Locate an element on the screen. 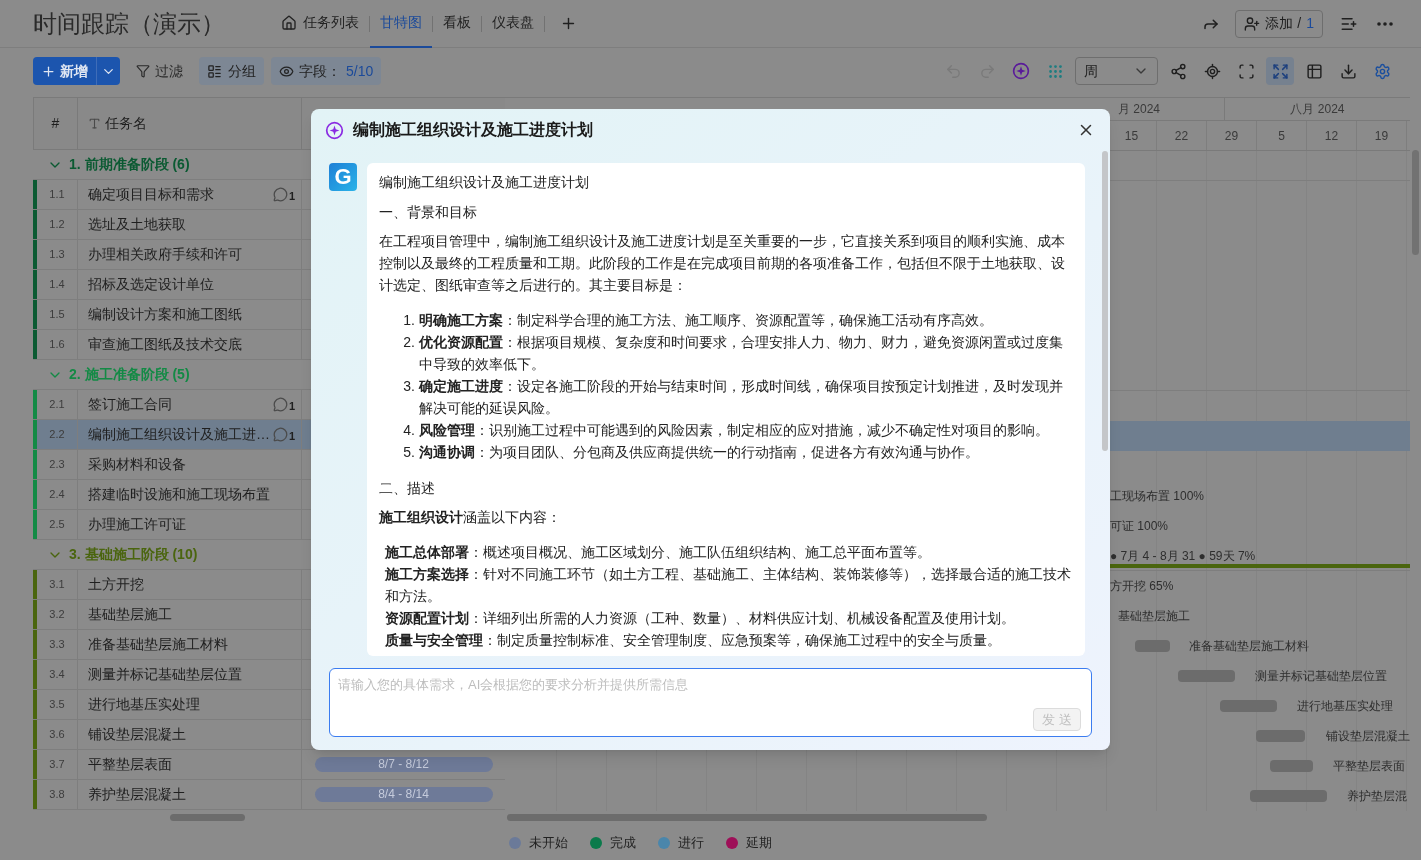 This screenshot has width=1421, height=860. dots-grid-icon is located at coordinates (1055, 71).